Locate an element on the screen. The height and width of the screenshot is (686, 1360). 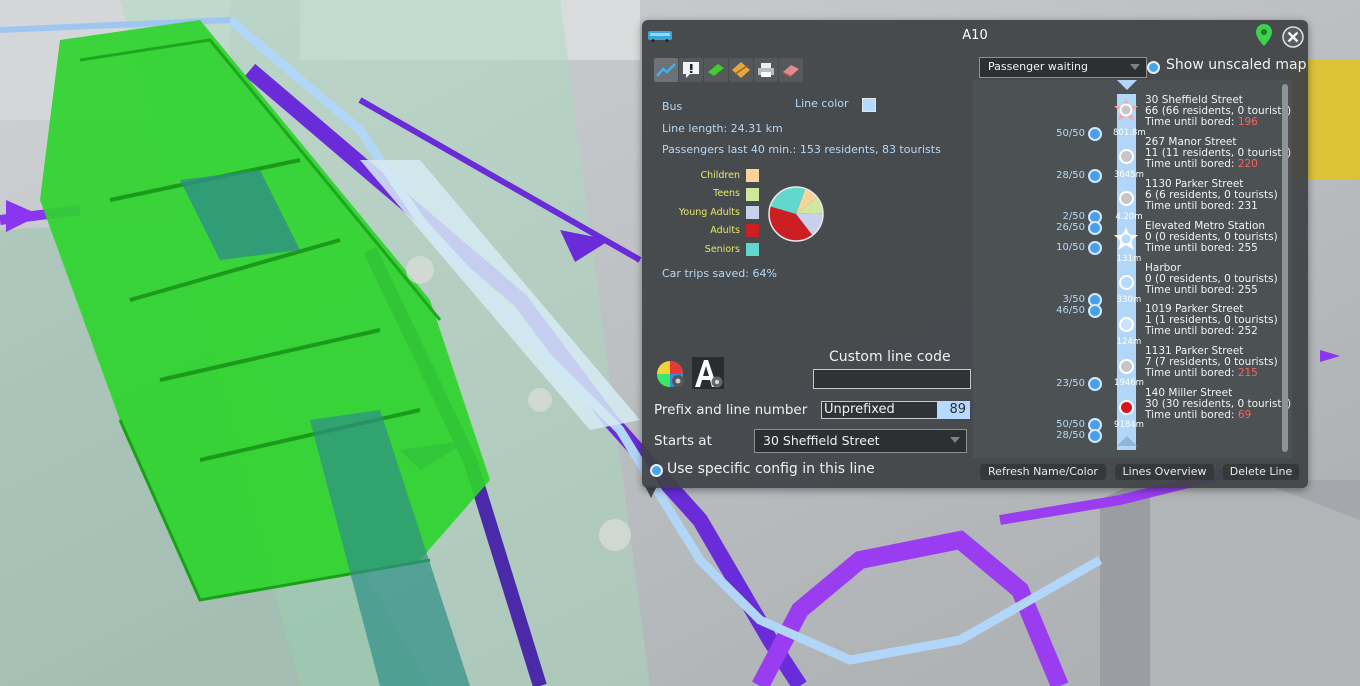
tab-alert is located at coordinates (691, 70).